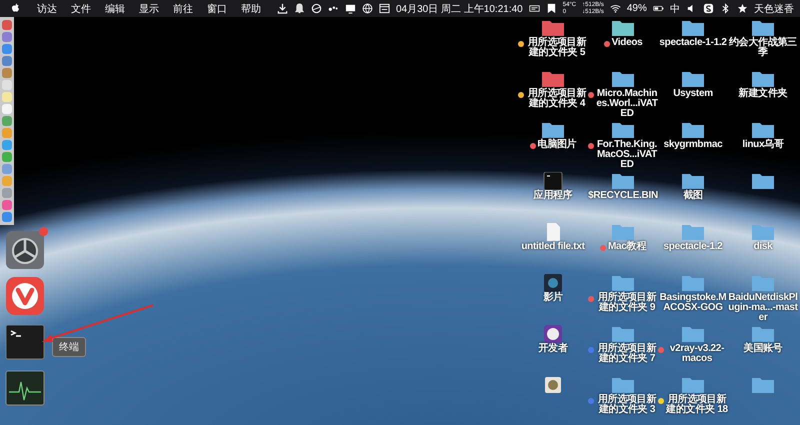 The height and width of the screenshot is (425, 800). Describe the element at coordinates (627, 43) in the screenshot. I see `item-label: Videos` at that location.